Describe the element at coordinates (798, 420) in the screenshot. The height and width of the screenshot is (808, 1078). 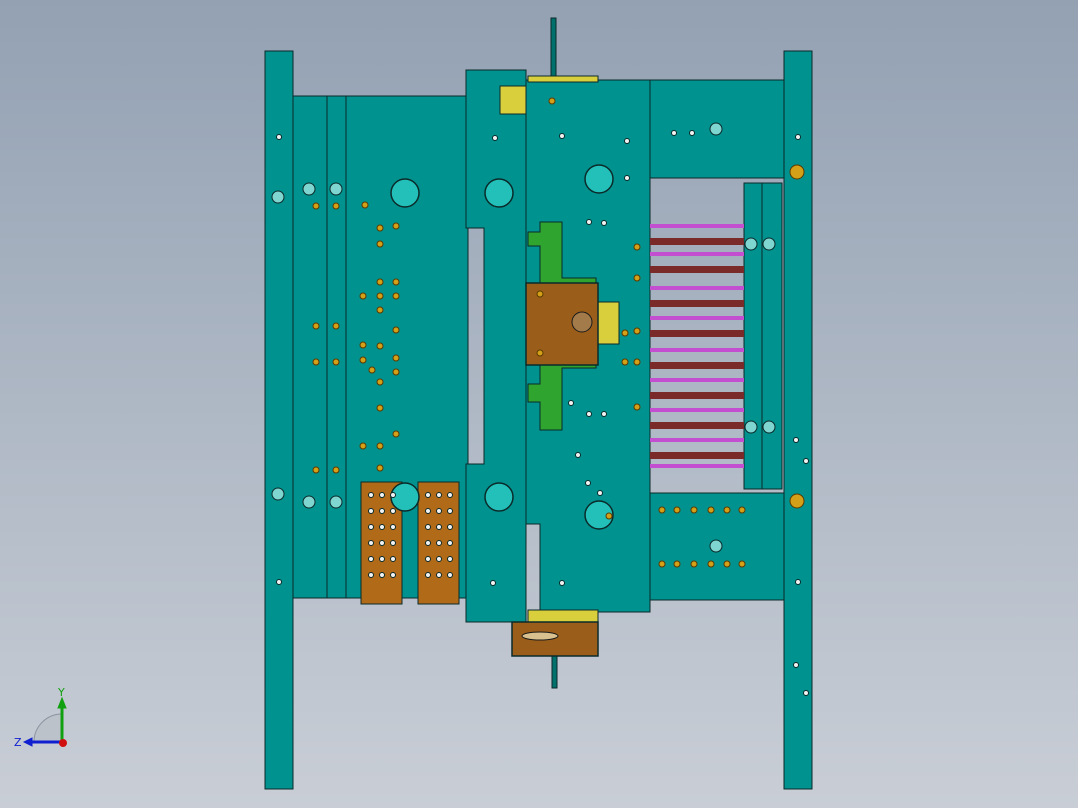
I see `right-guide-pillar` at that location.